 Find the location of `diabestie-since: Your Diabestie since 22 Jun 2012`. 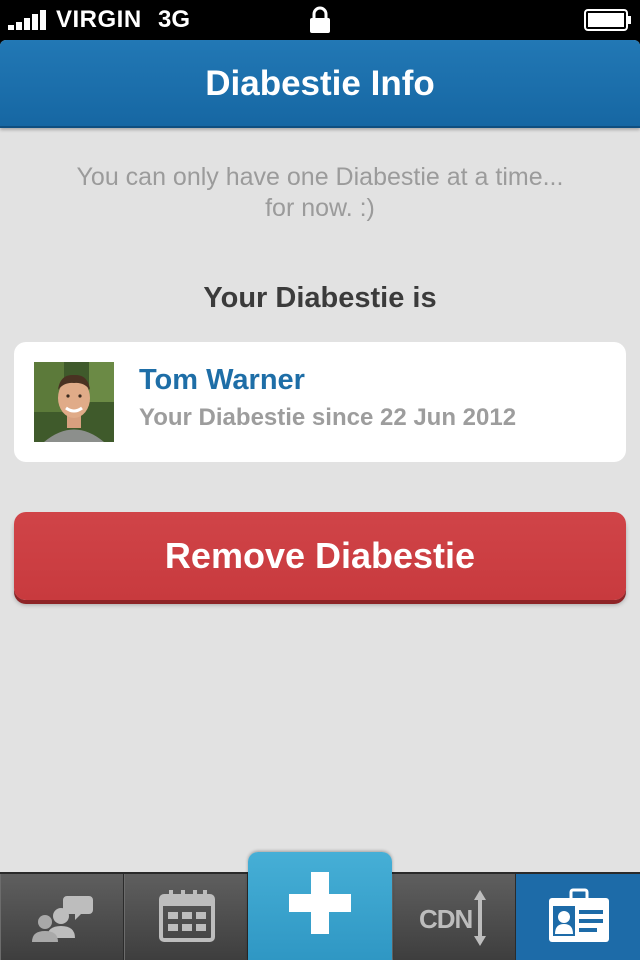

diabestie-since: Your Diabestie since 22 Jun 2012 is located at coordinates (328, 417).